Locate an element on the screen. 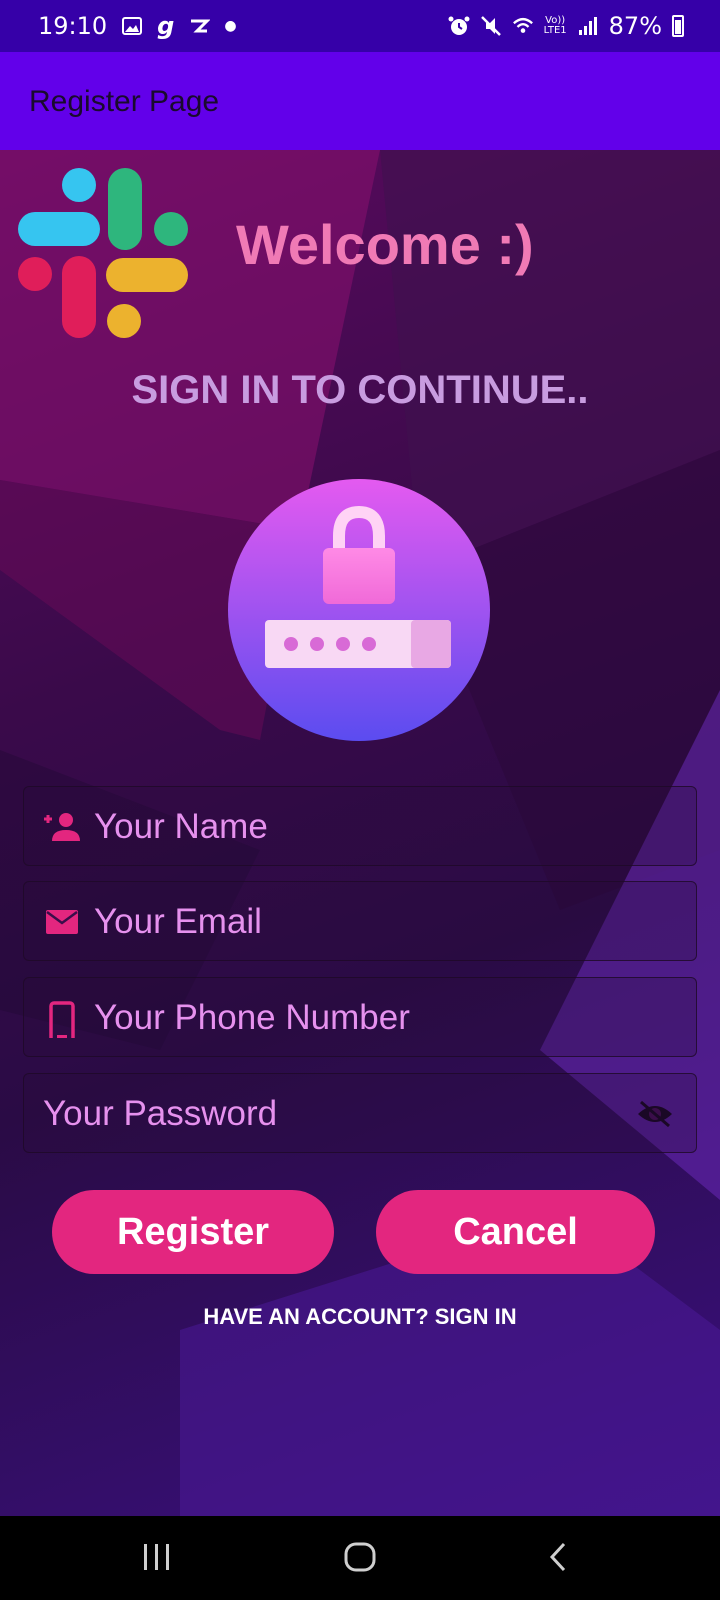  add-person-icon is located at coordinates (62, 827).